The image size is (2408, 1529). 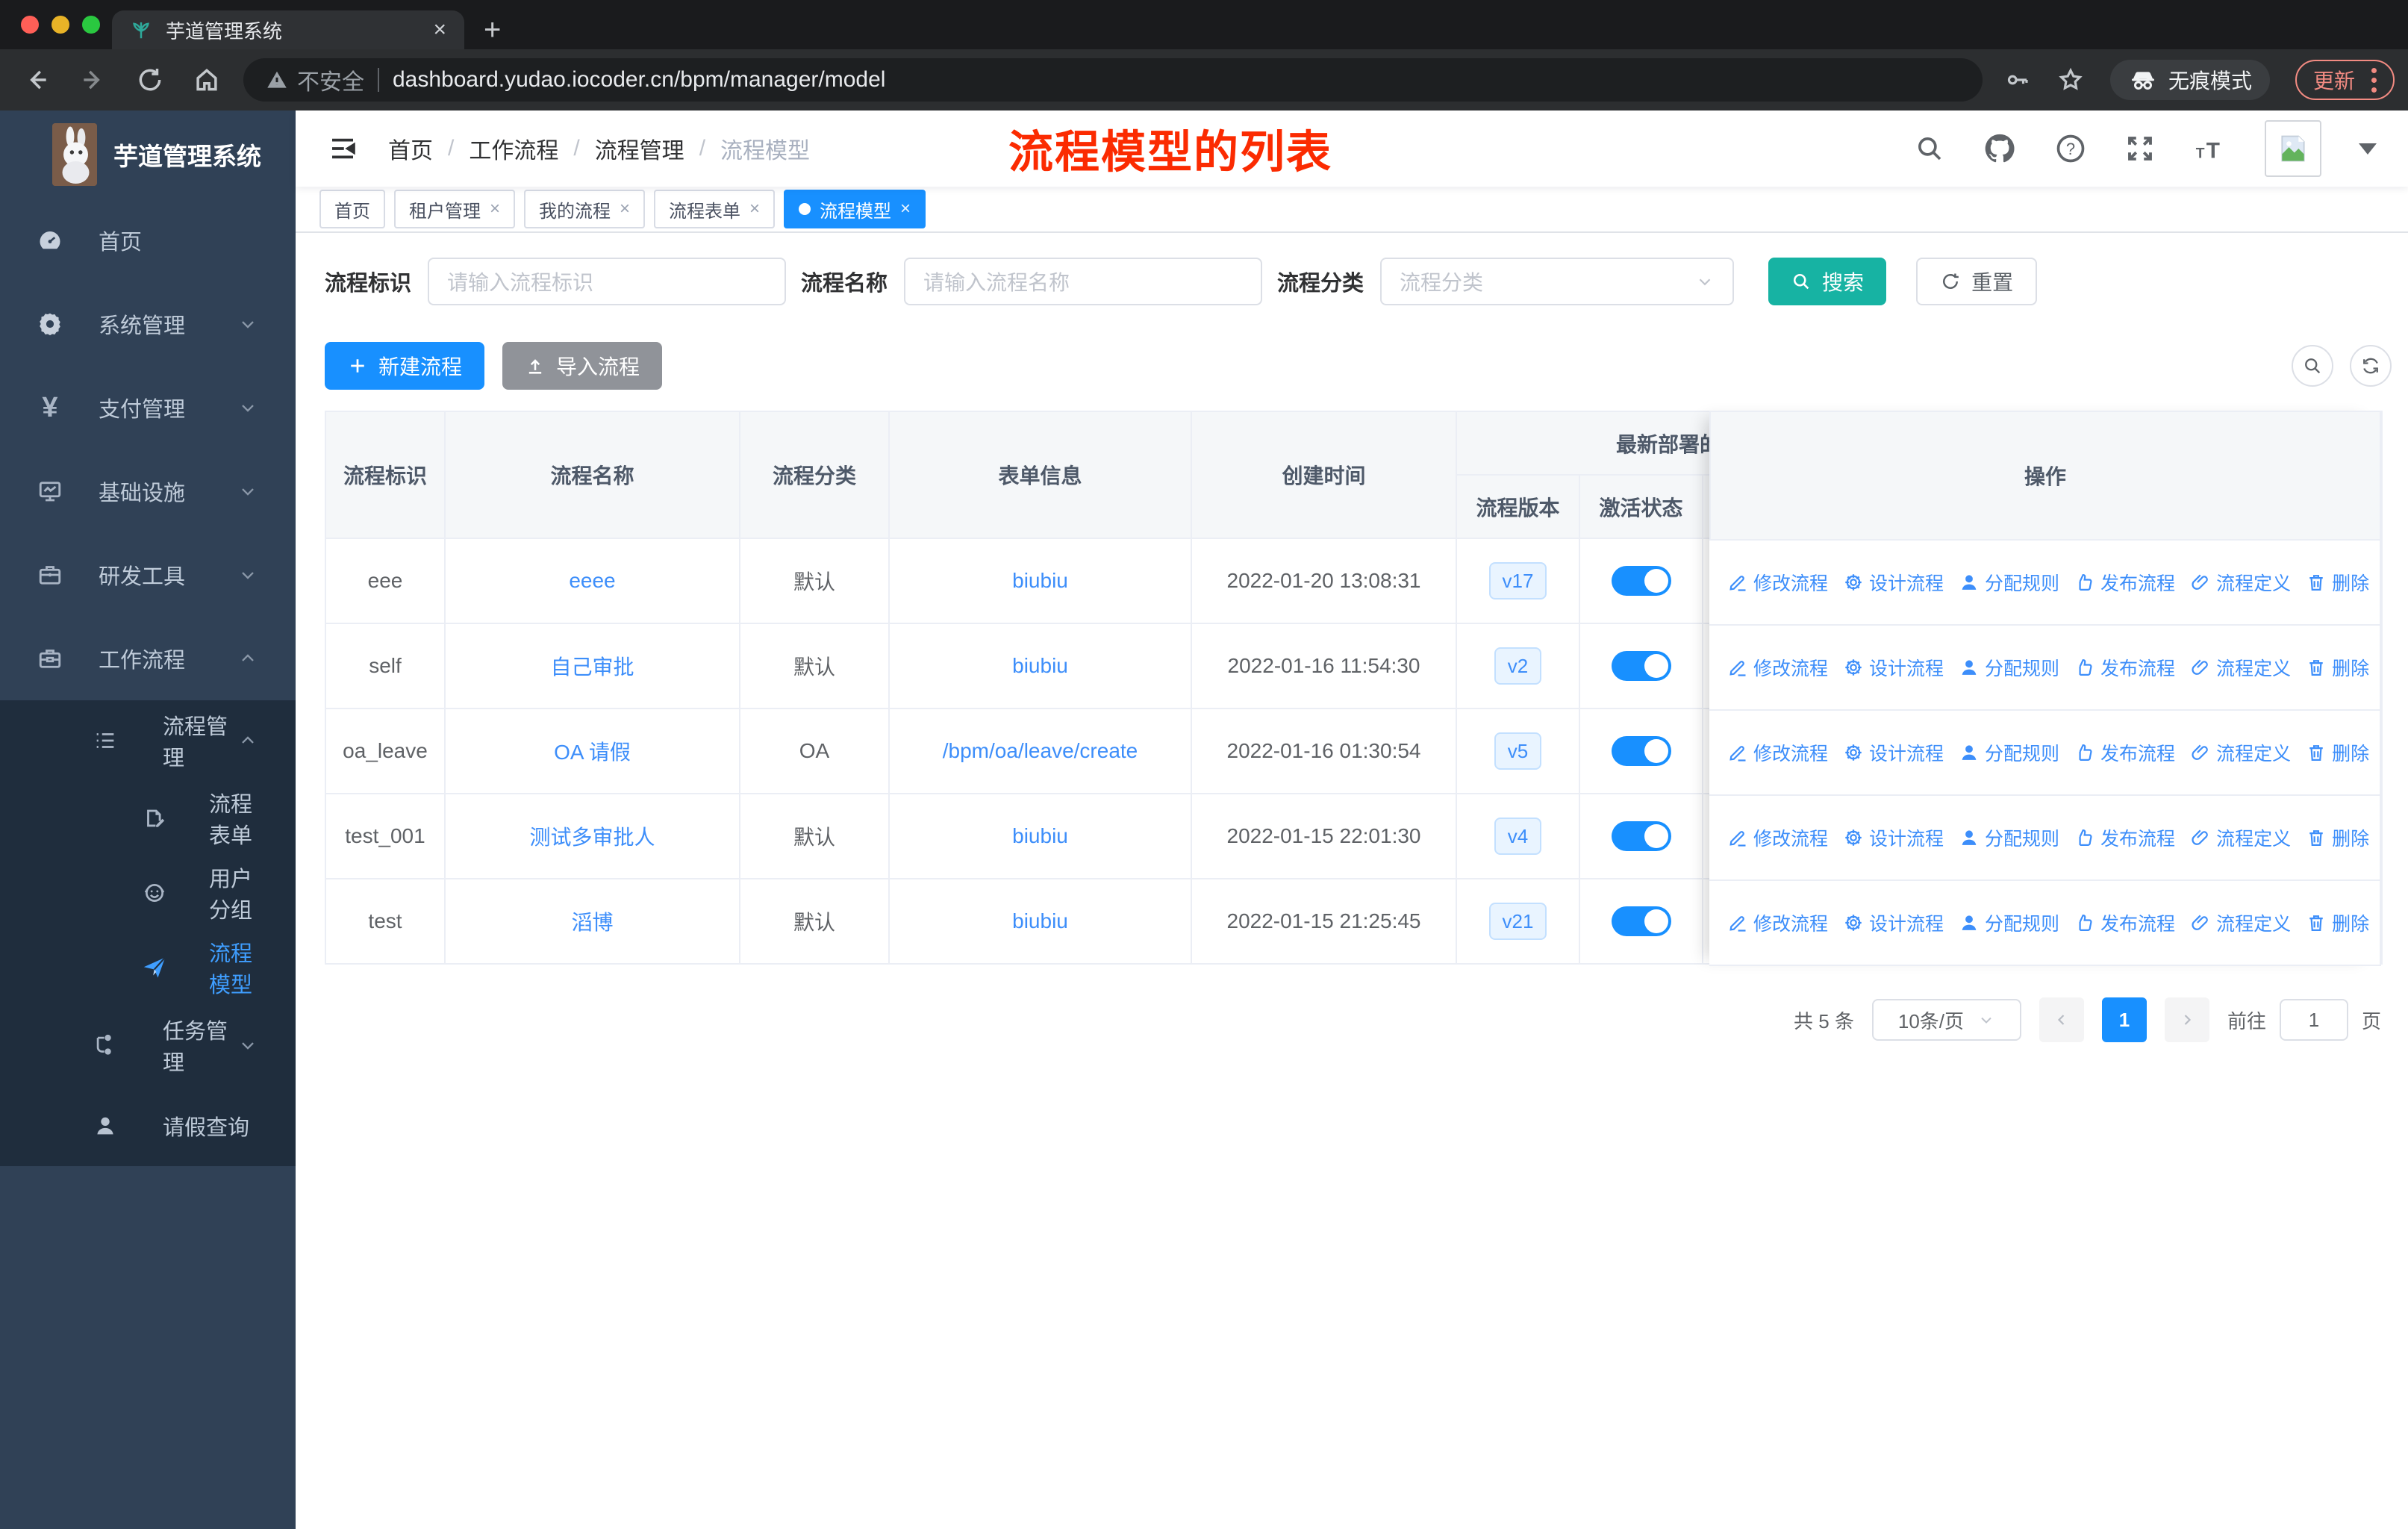 What do you see at coordinates (1946, 1020) in the screenshot?
I see `page-size-select: 10条/页` at bounding box center [1946, 1020].